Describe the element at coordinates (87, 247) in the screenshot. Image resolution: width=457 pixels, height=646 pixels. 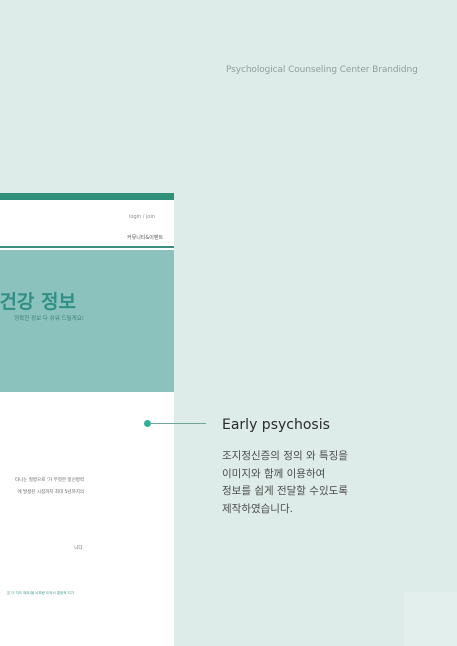
I see `nav-divider` at that location.